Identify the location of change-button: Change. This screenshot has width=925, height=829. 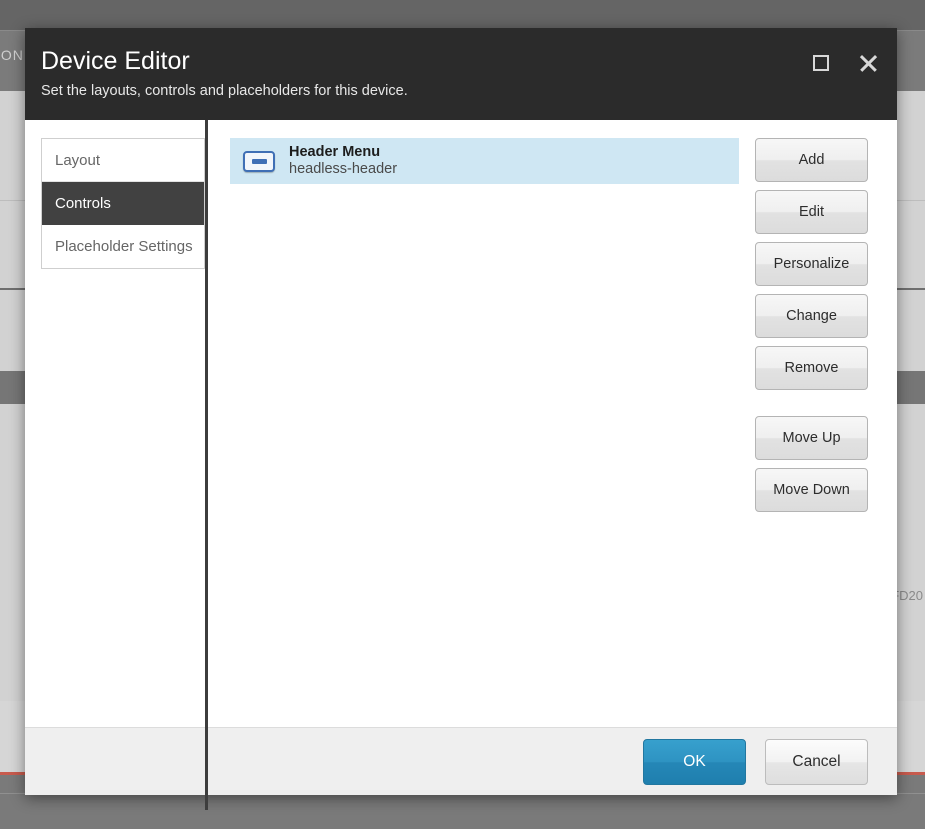
(811, 316).